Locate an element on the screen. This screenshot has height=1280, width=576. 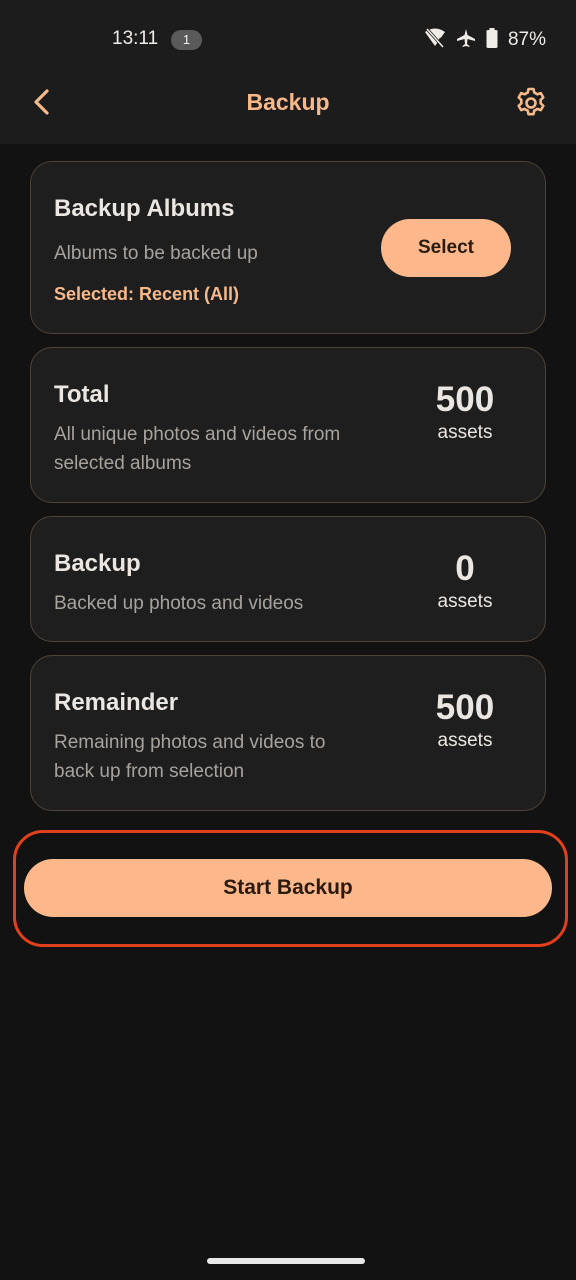
subtitle-line: back up from selection is located at coordinates (149, 771).